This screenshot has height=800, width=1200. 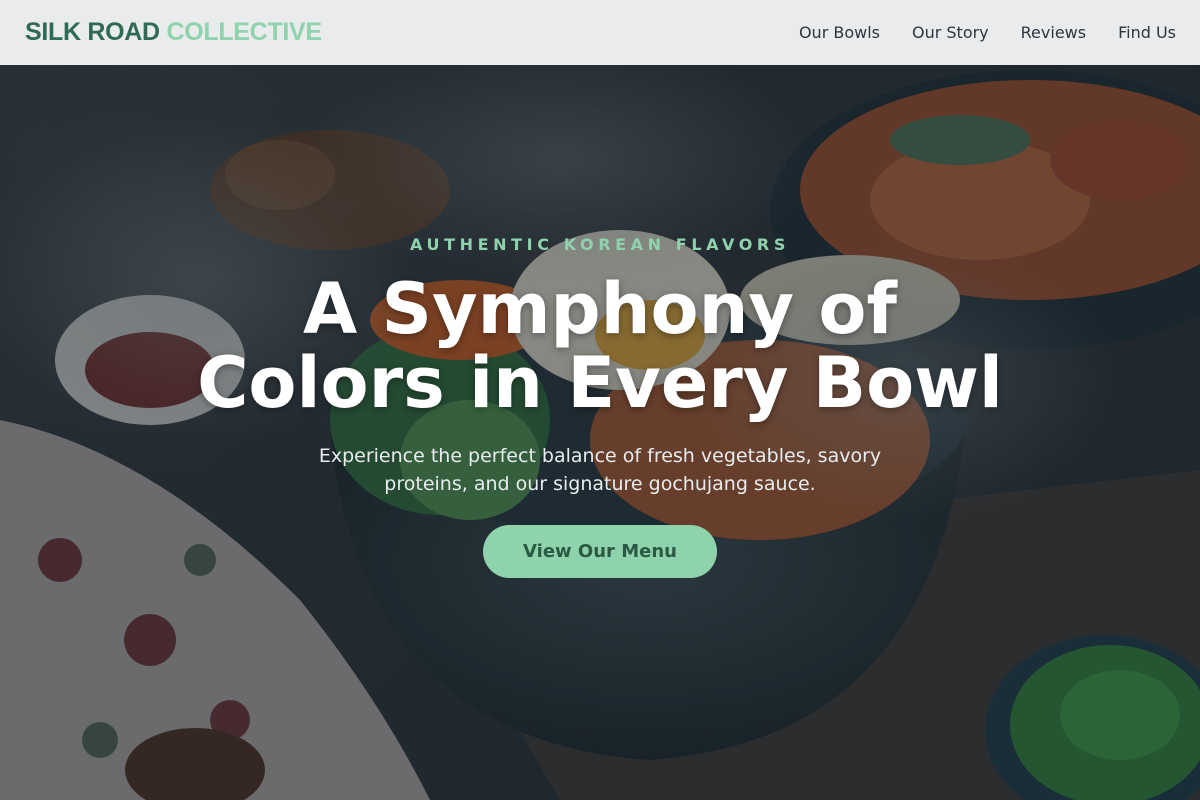 What do you see at coordinates (1147, 32) in the screenshot?
I see `nav-link-find-us: Find Us` at bounding box center [1147, 32].